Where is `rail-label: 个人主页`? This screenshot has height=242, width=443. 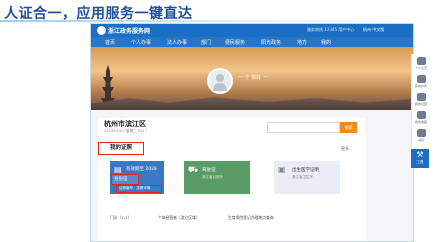 rail-label: 个人主页 is located at coordinates (420, 68).